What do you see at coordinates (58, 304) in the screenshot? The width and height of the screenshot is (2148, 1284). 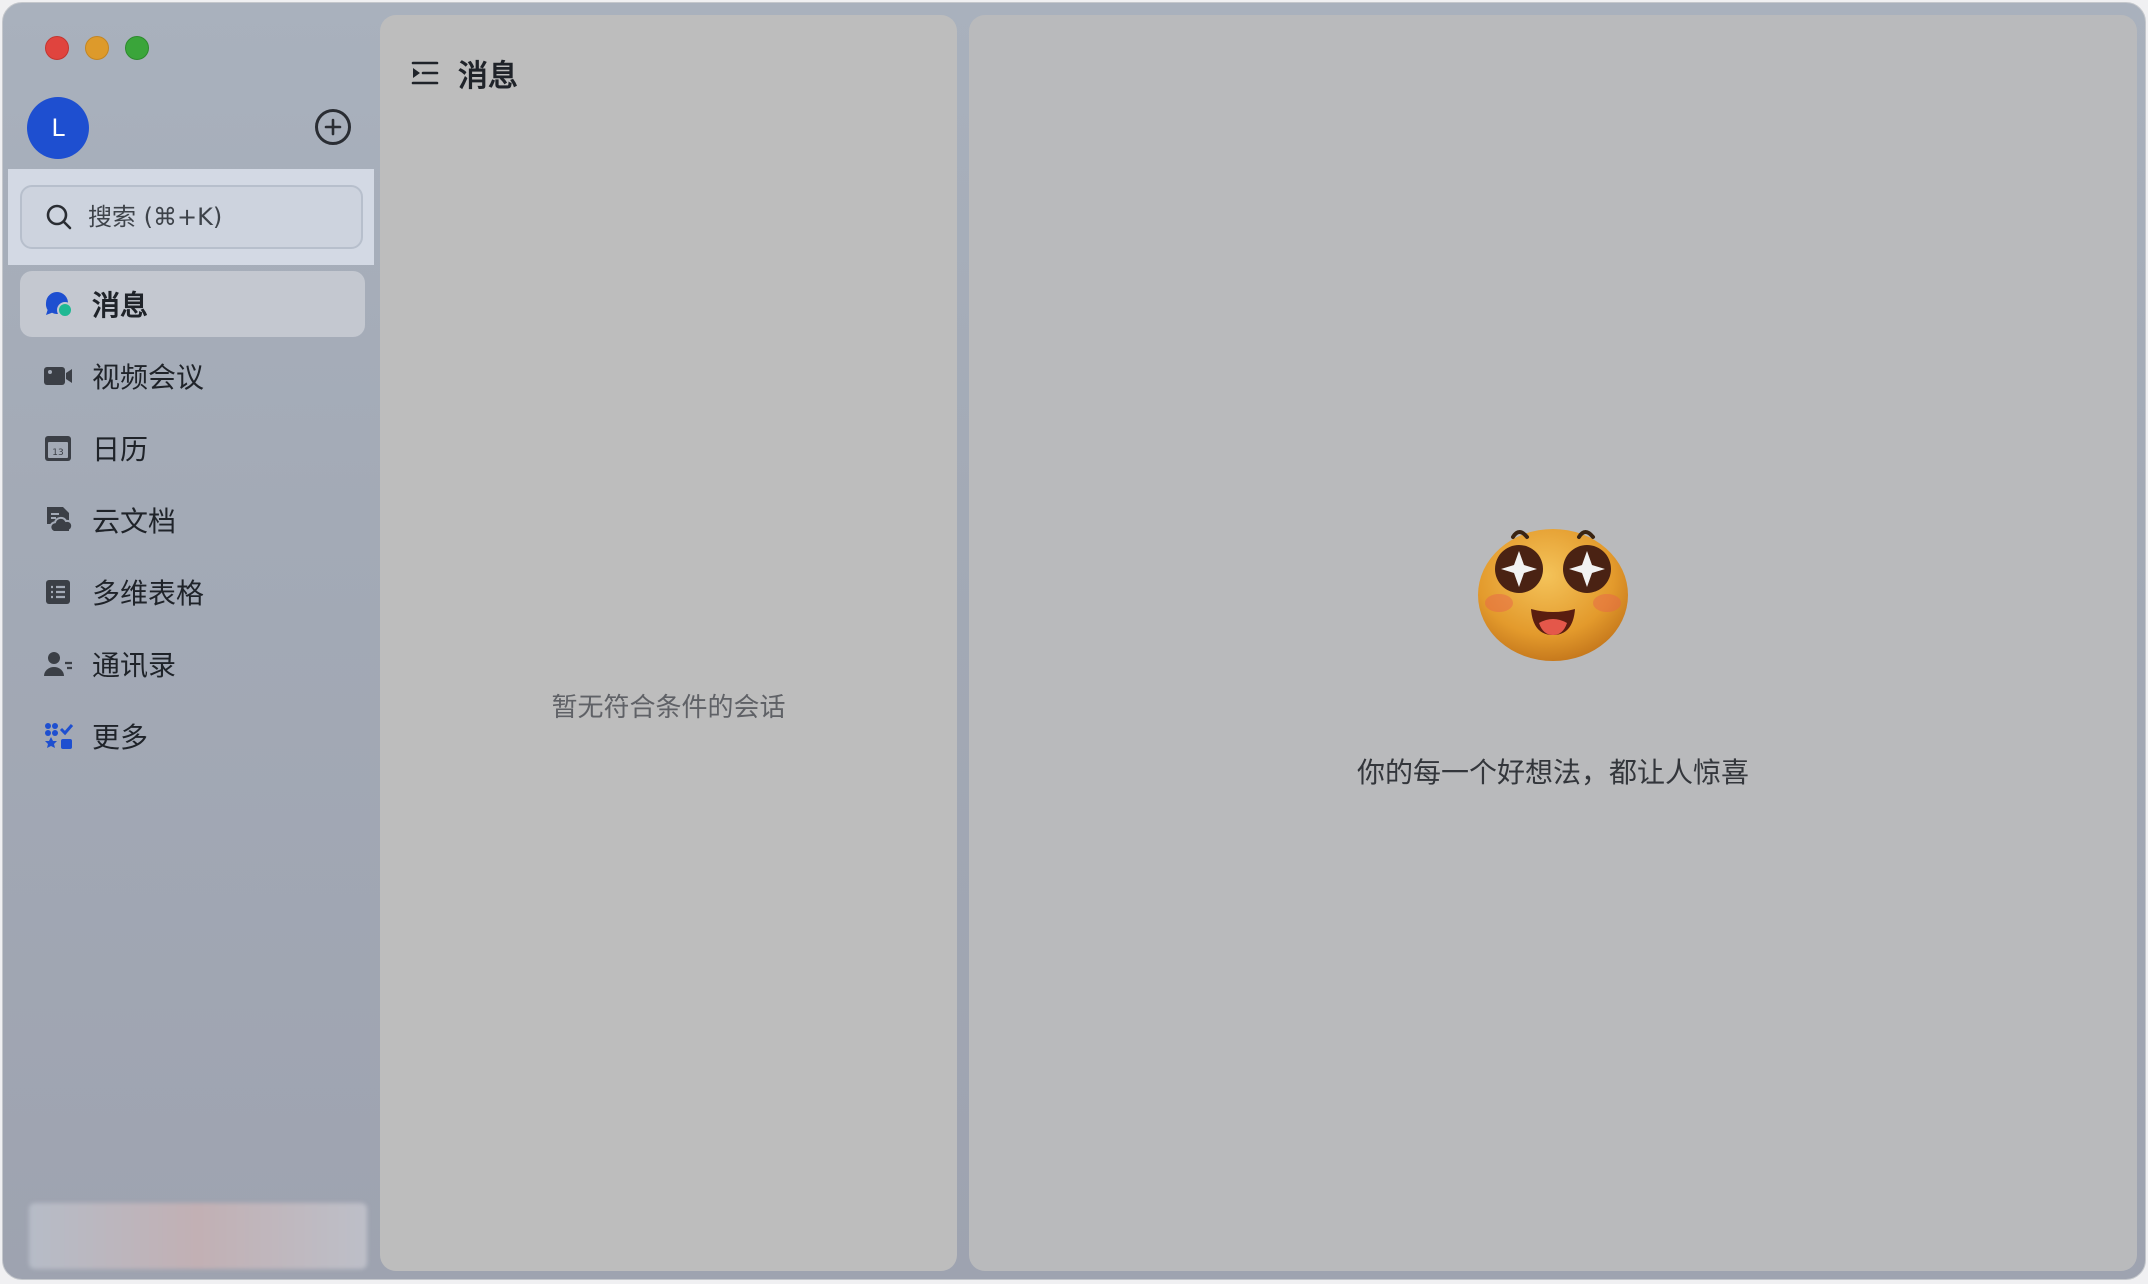 I see `message-icon` at bounding box center [58, 304].